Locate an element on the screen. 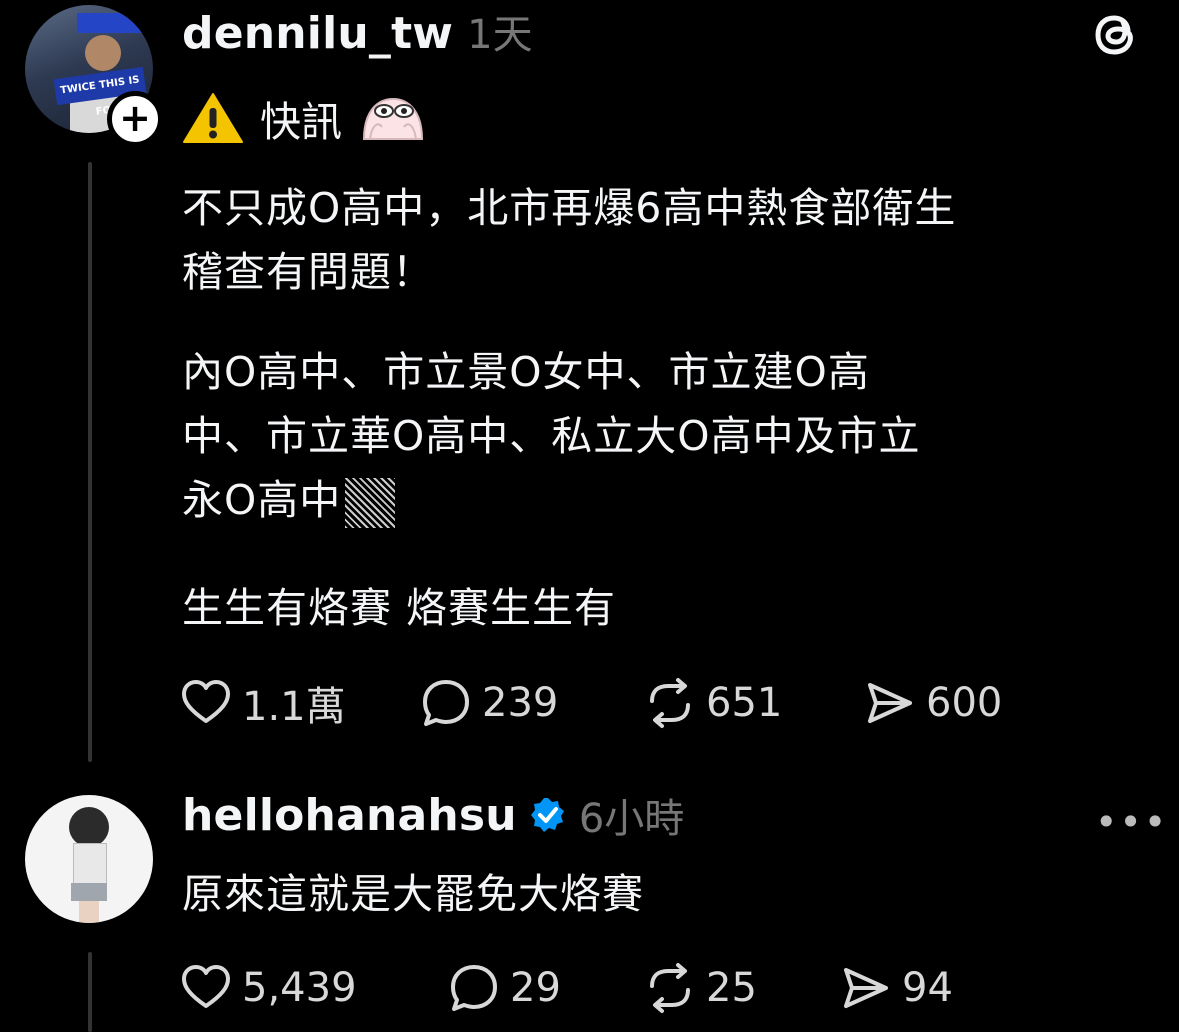  reply-repost-button: 25 is located at coordinates (742, 988).